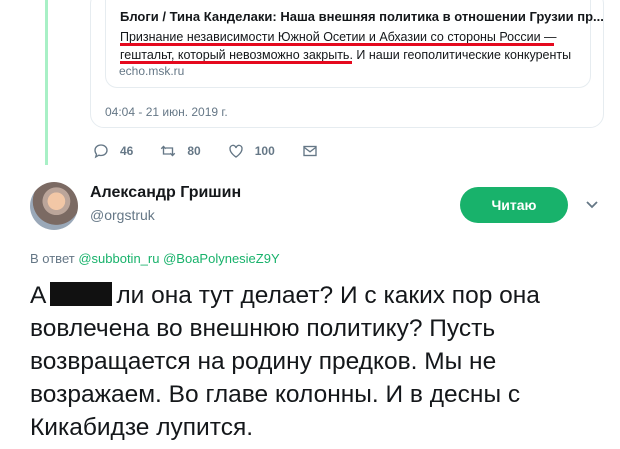 The image size is (620, 449). What do you see at coordinates (54, 206) in the screenshot?
I see `avatar` at bounding box center [54, 206].